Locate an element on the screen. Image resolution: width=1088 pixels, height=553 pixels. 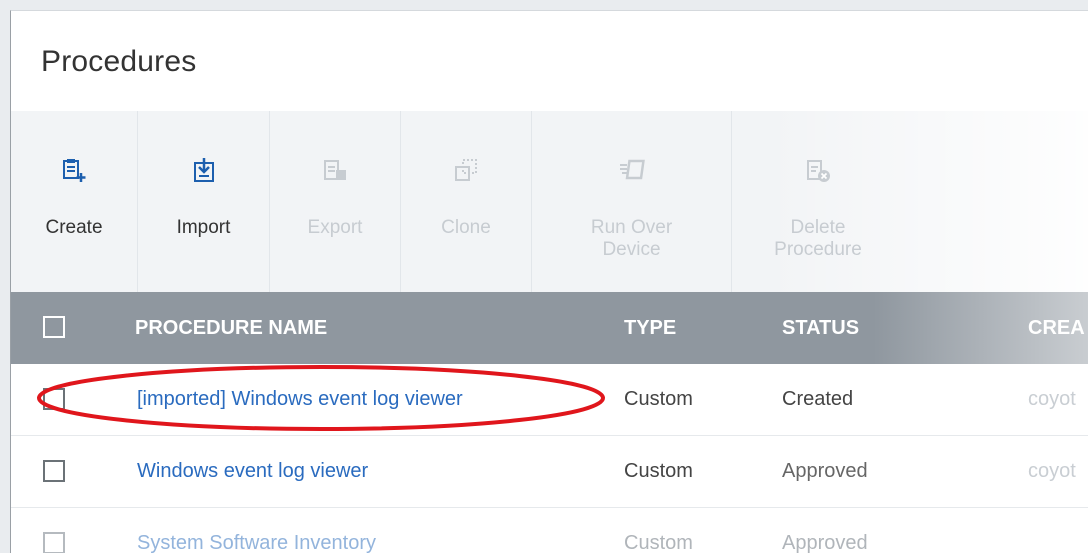
create-procedure-icon is located at coordinates (74, 170).